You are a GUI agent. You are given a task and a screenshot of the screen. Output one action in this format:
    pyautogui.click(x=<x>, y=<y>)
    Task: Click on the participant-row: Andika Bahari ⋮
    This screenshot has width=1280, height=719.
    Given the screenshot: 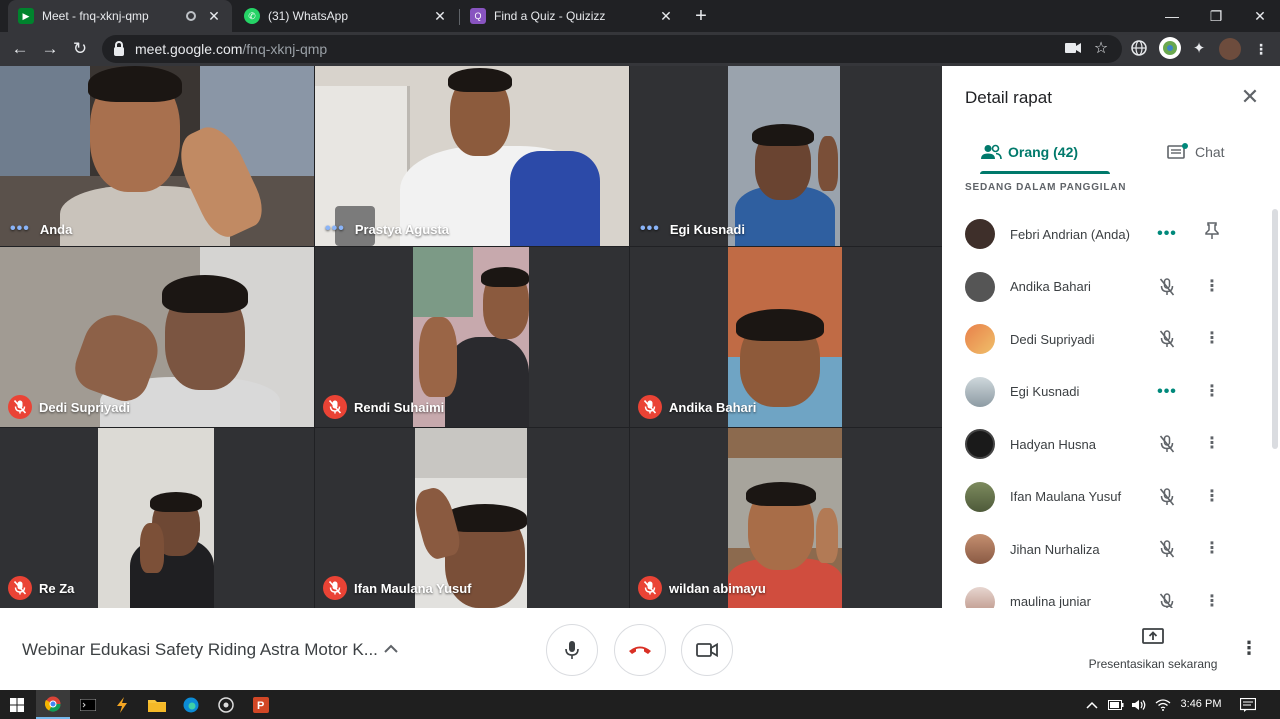 What is the action you would take?
    pyautogui.click(x=1104, y=287)
    